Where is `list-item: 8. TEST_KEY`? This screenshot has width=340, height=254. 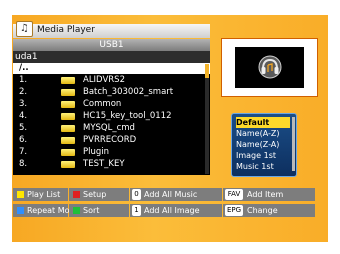
list-item: 8. TEST_KEY is located at coordinates (111, 164).